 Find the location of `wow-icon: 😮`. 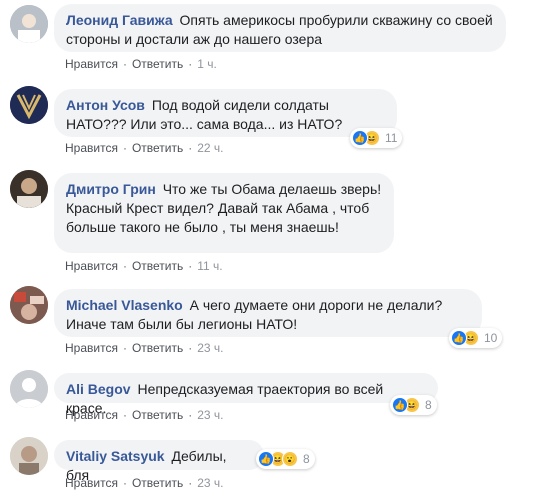

wow-icon: 😮 is located at coordinates (290, 459).